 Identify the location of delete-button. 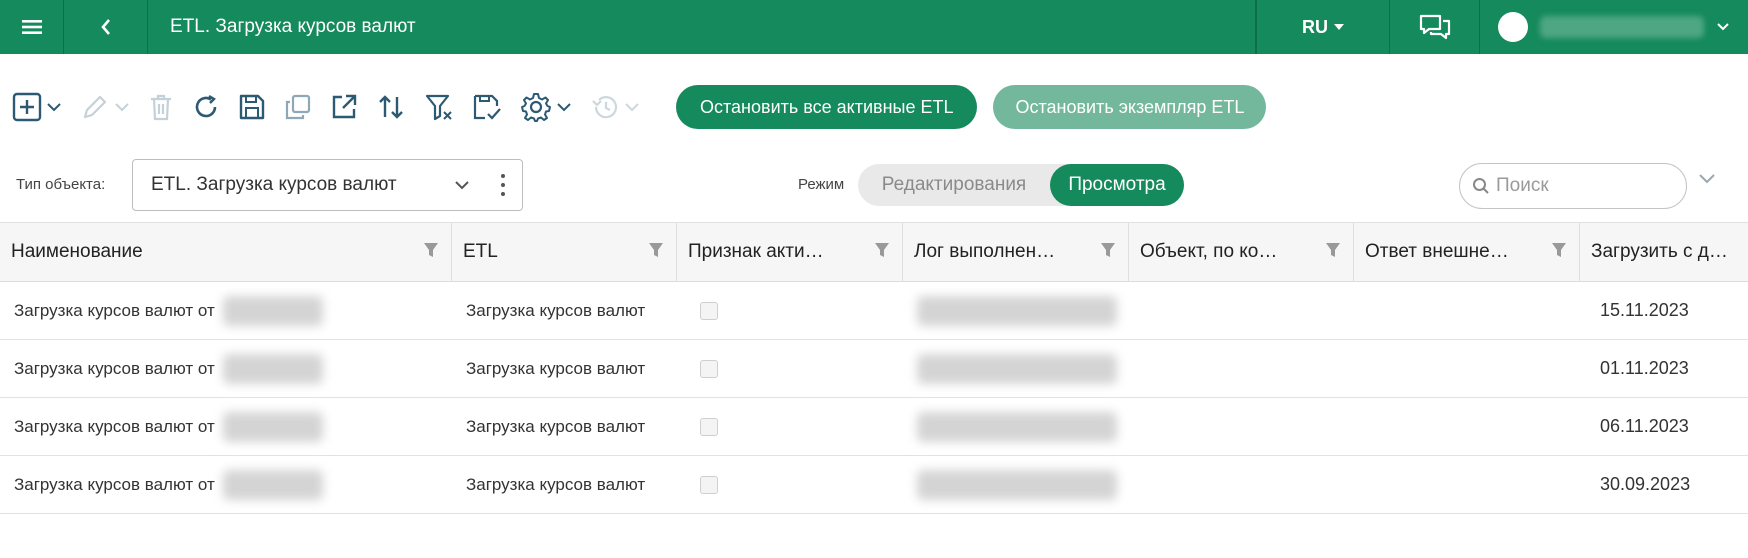
(161, 107).